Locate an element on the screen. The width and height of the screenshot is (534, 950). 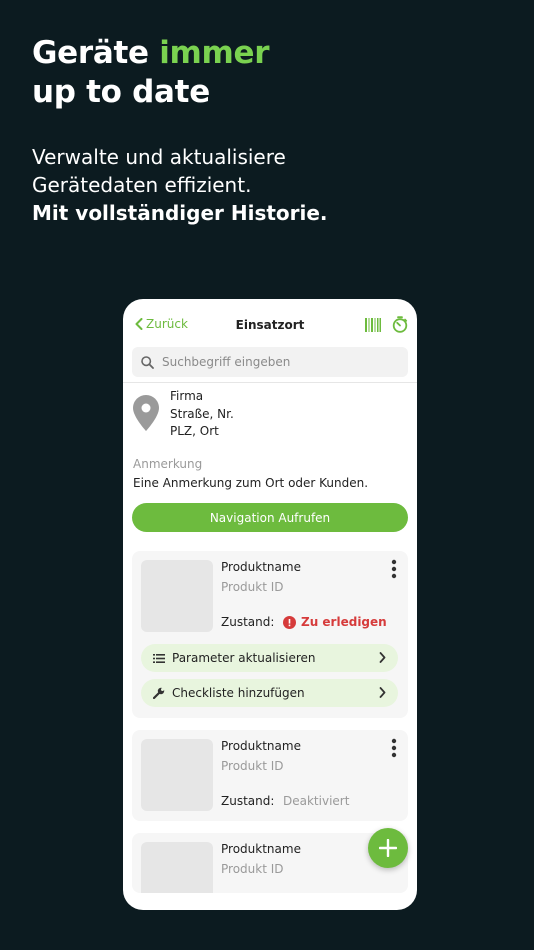
address-street: Straße, Nr. is located at coordinates (202, 413).